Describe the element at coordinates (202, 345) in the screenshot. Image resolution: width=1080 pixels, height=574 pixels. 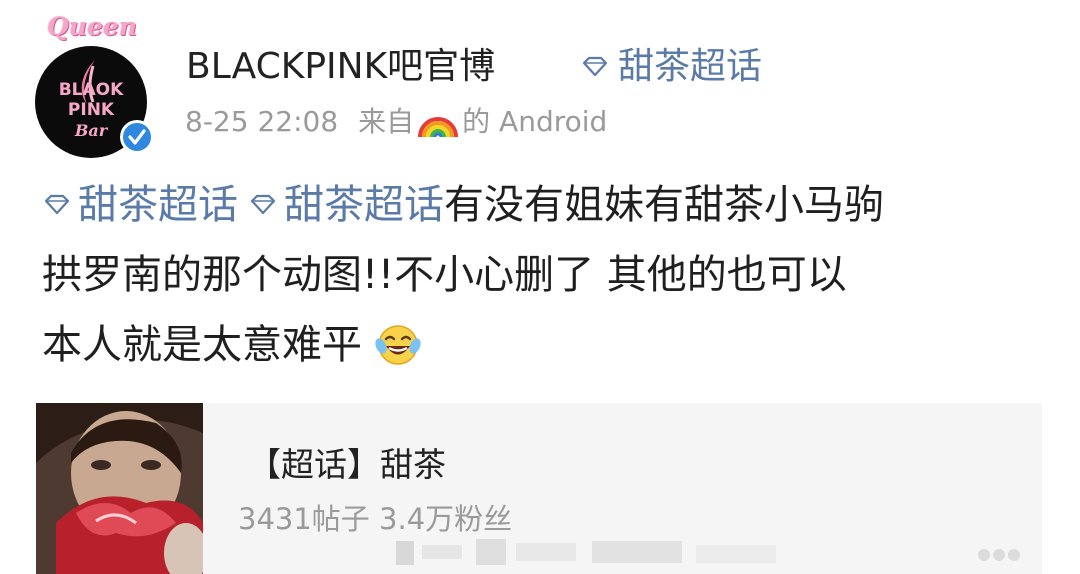
I see `post-text-line-3: 本人就是太意难平` at that location.